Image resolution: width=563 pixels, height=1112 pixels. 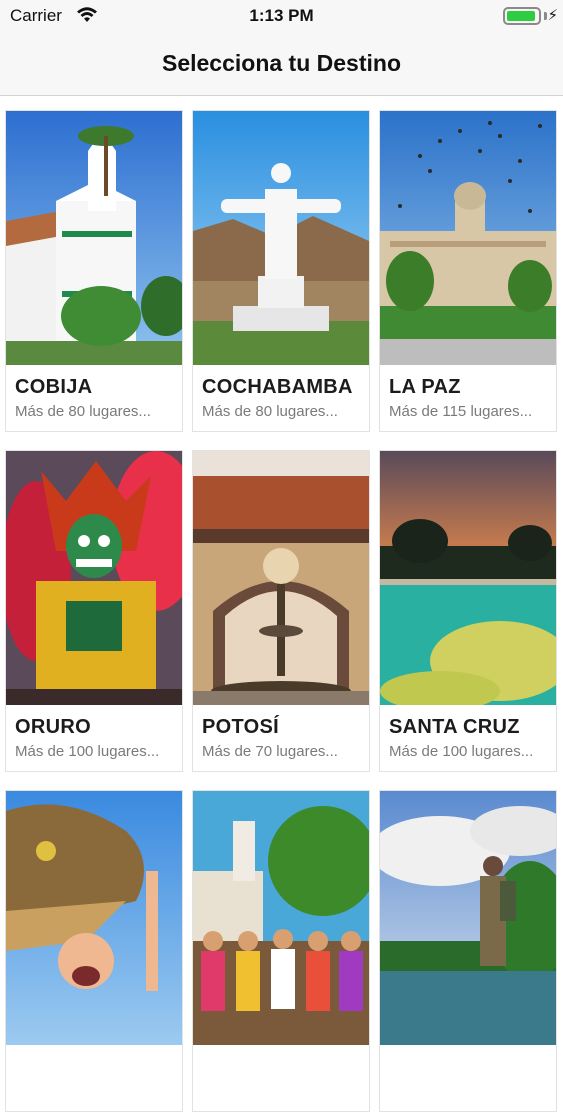 What do you see at coordinates (53, 727) in the screenshot?
I see `destination-name: ORURO` at bounding box center [53, 727].